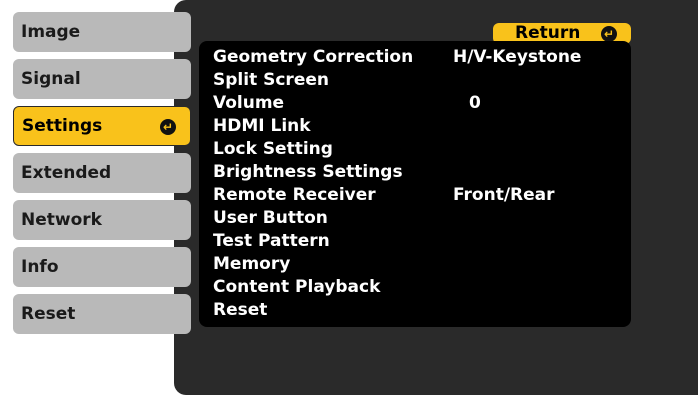 This screenshot has width=698, height=395. Describe the element at coordinates (271, 241) in the screenshot. I see `menu-item-label: Test Pattern` at that location.